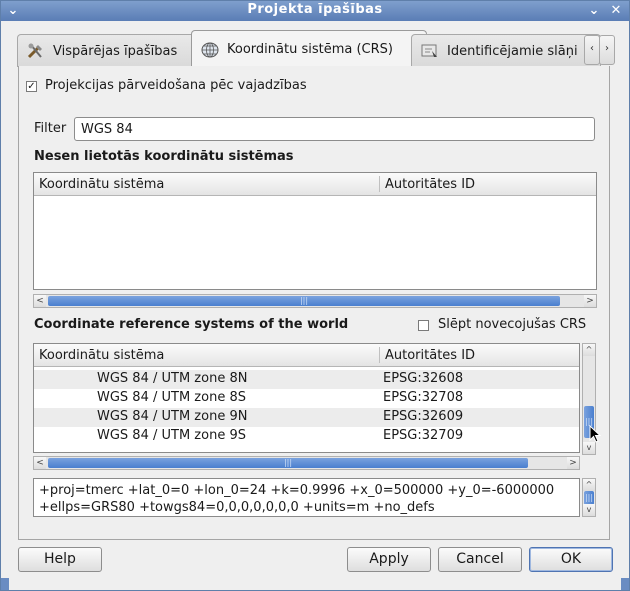  I want to click on recent-crs-hscrollbar: < ||| >, so click(315, 301).